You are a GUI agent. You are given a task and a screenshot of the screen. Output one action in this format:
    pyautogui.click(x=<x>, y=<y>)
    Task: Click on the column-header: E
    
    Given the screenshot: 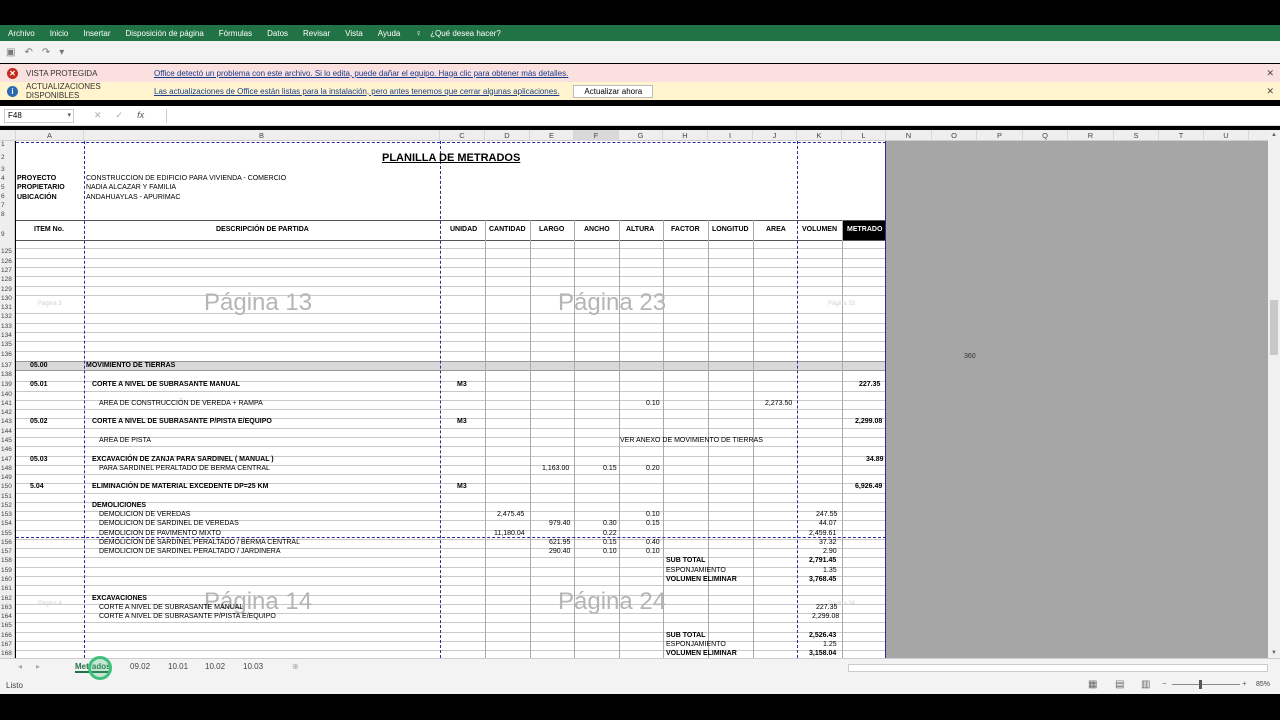 What is the action you would take?
    pyautogui.click(x=552, y=135)
    